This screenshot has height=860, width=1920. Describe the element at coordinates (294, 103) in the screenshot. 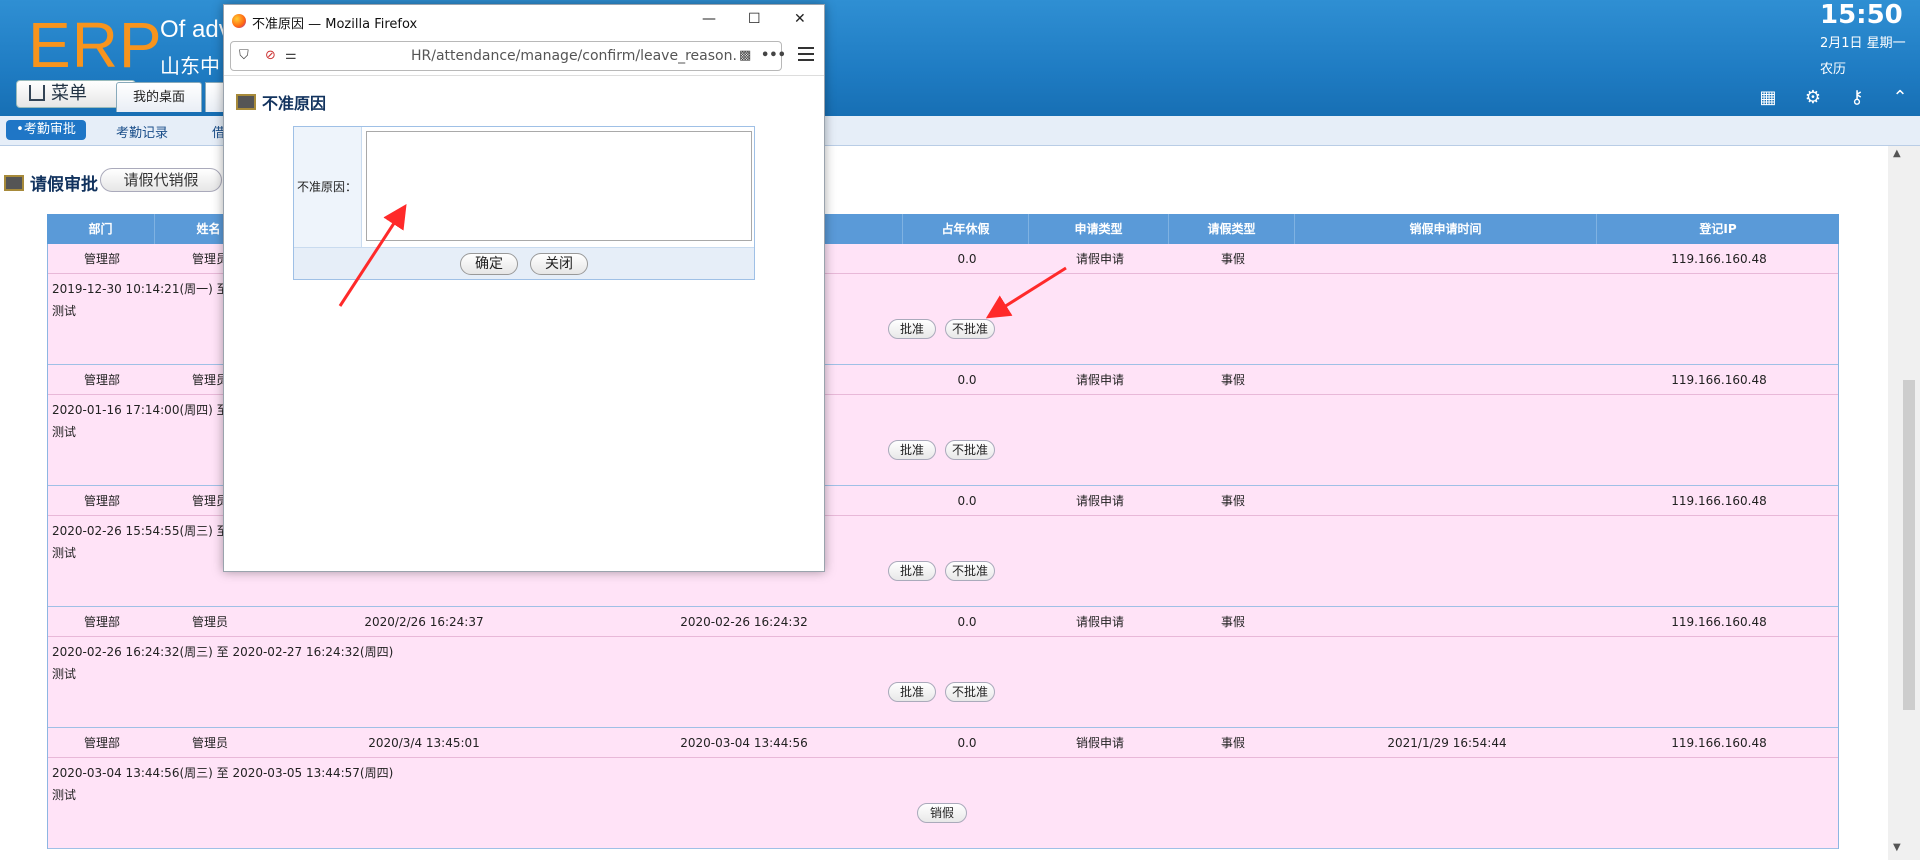

I see `dialog-title: 不准原因` at that location.